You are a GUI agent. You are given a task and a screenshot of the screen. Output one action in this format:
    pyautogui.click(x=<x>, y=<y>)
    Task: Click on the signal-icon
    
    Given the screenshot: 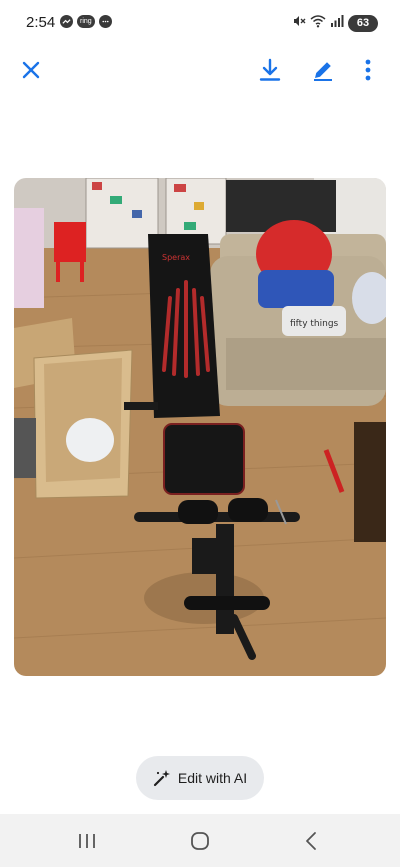 What is the action you would take?
    pyautogui.click(x=337, y=23)
    